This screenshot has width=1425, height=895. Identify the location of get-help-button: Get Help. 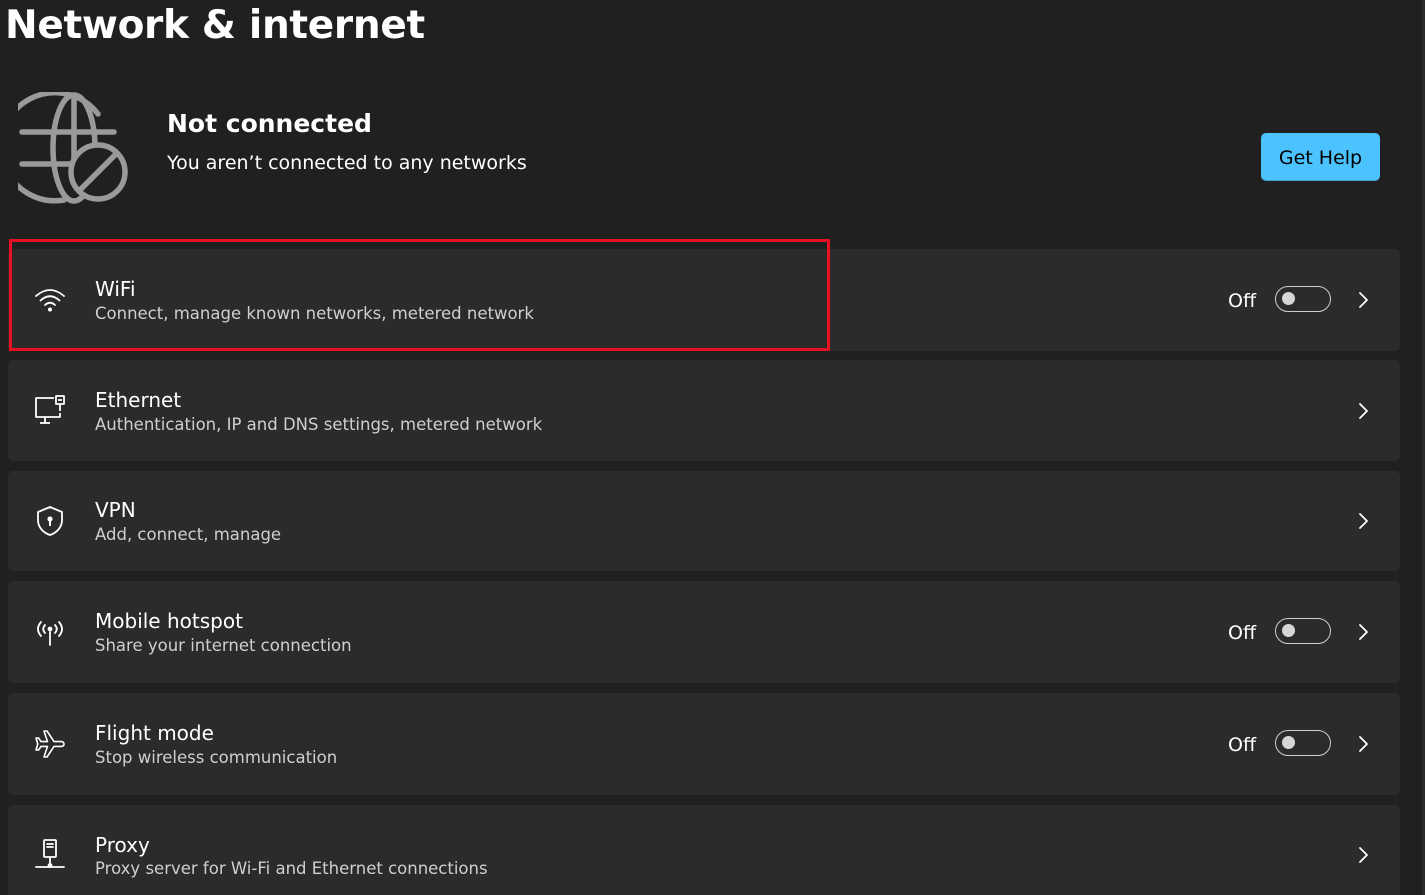
(1320, 157).